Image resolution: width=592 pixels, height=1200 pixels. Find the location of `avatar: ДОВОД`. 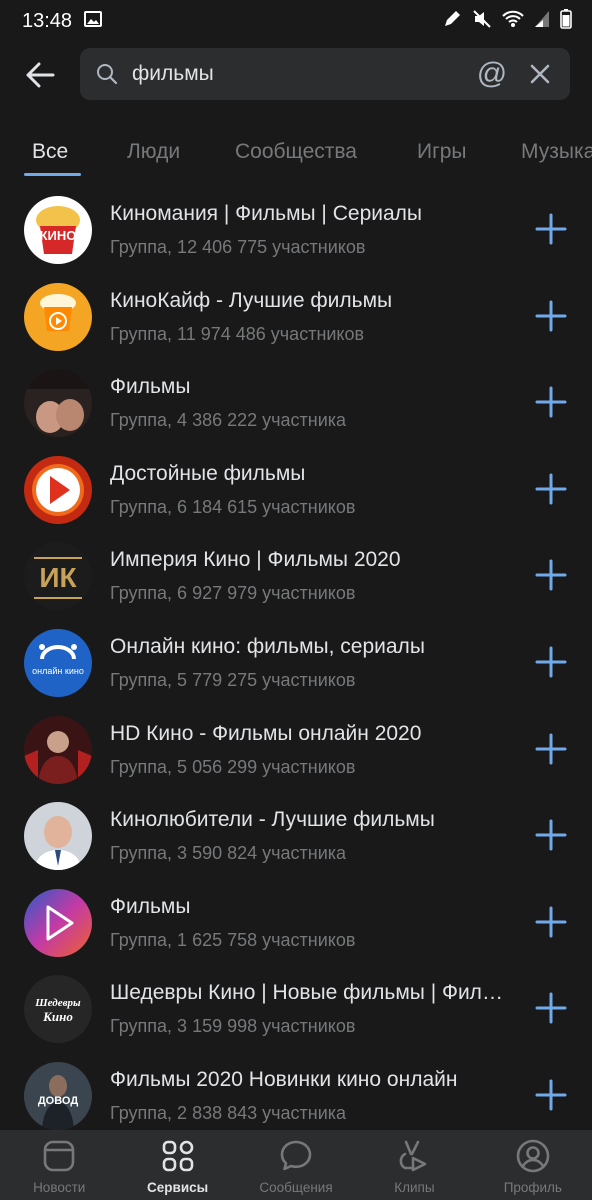

avatar: ДОВОД is located at coordinates (58, 1095).